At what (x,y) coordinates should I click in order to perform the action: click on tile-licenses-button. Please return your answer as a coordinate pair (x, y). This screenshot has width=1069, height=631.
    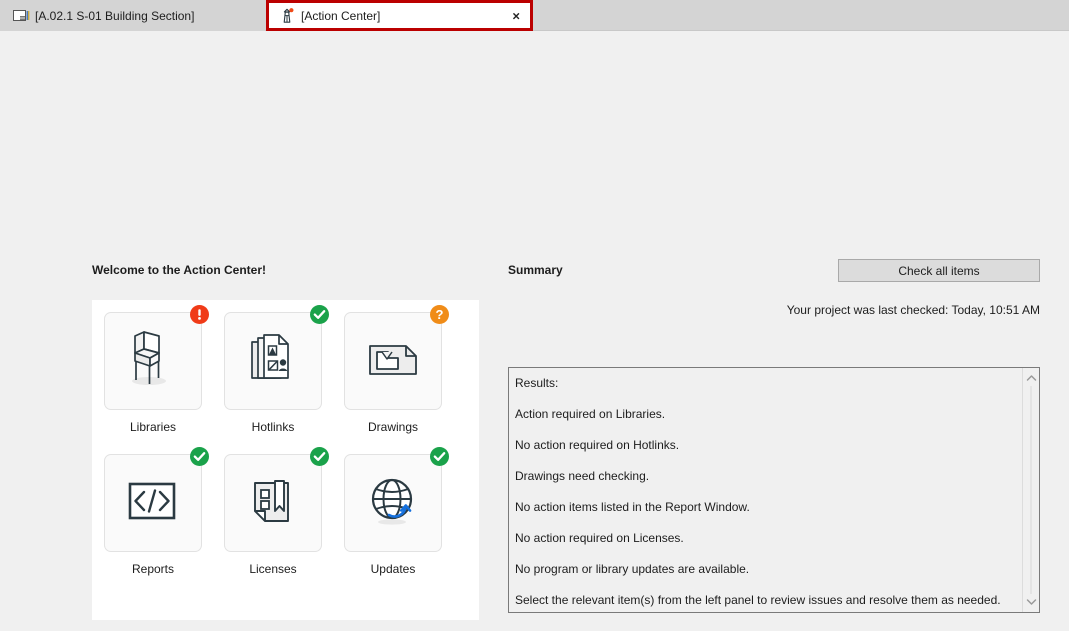
    Looking at the image, I should click on (276, 499).